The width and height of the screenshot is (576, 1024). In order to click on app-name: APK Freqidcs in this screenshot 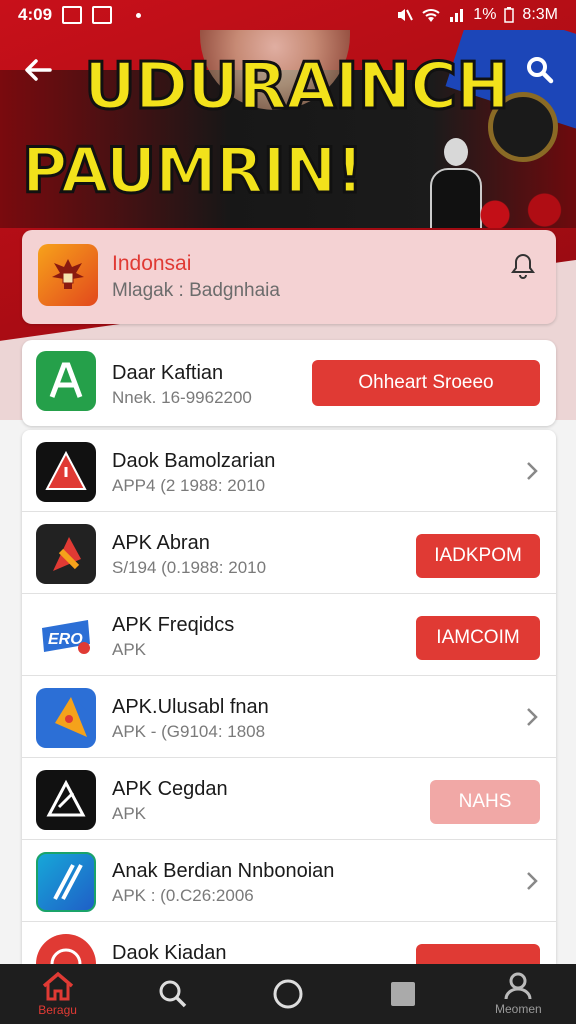, I will do `click(173, 625)`.